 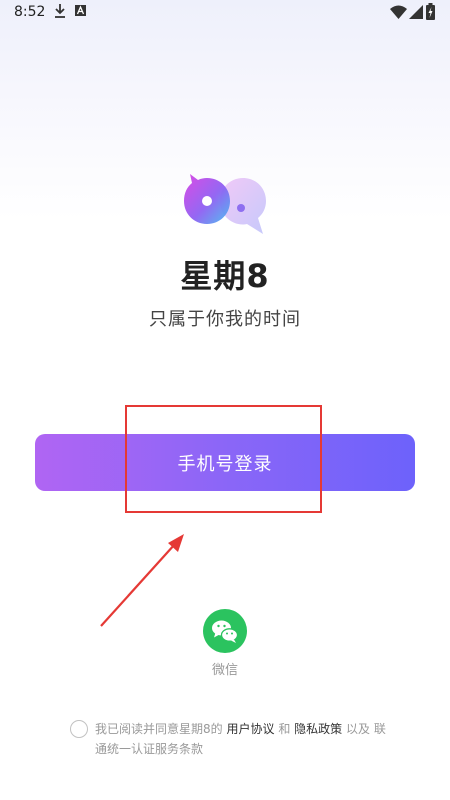 I want to click on a-notification-icon, so click(x=80, y=10).